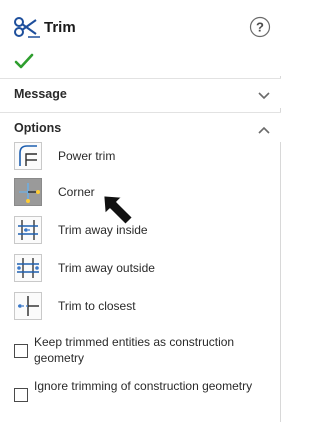  I want to click on option-label: Trim to closest, so click(97, 306).